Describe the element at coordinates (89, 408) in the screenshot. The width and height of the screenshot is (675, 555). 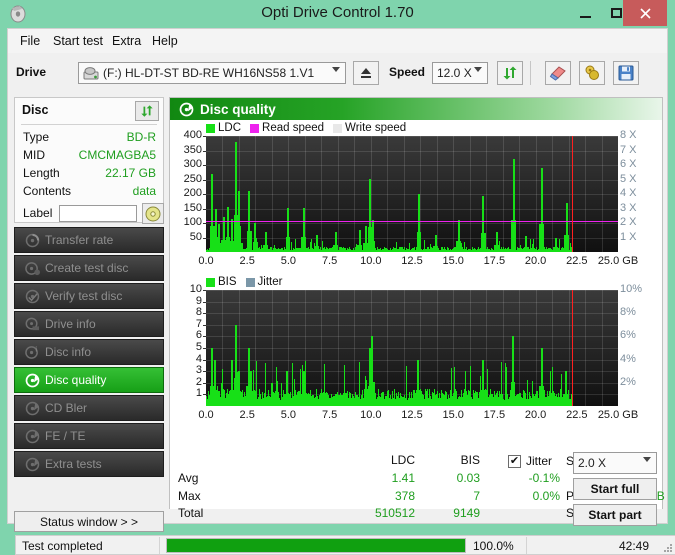
I see `sidebar-item-cd-bler: CD Bler` at that location.